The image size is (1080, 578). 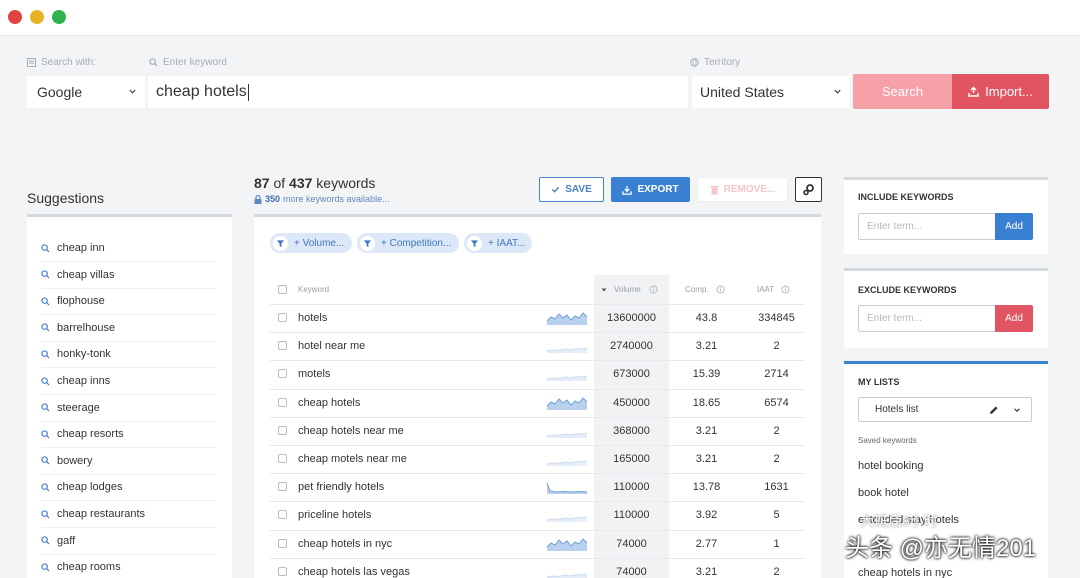 I want to click on watermark: 头条 @亦无情201, so click(x=941, y=548).